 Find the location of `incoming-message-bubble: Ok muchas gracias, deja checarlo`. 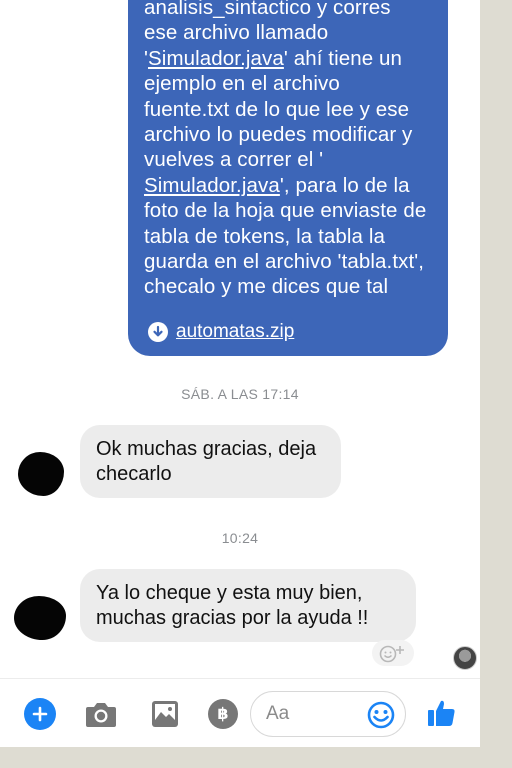

incoming-message-bubble: Ok muchas gracias, deja checarlo is located at coordinates (210, 461).